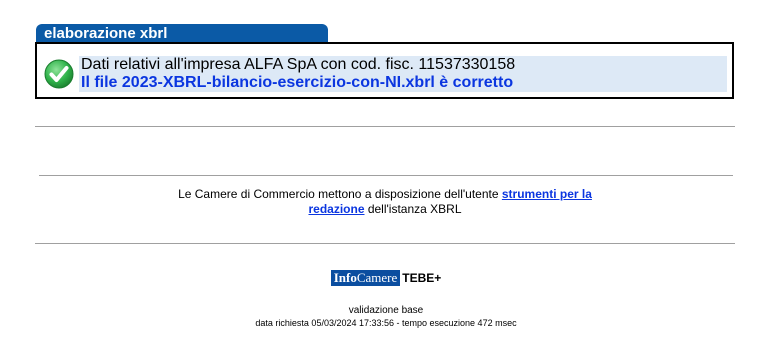  Describe the element at coordinates (106, 33) in the screenshot. I see `section-tab-label: elaborazione xbrl` at that location.